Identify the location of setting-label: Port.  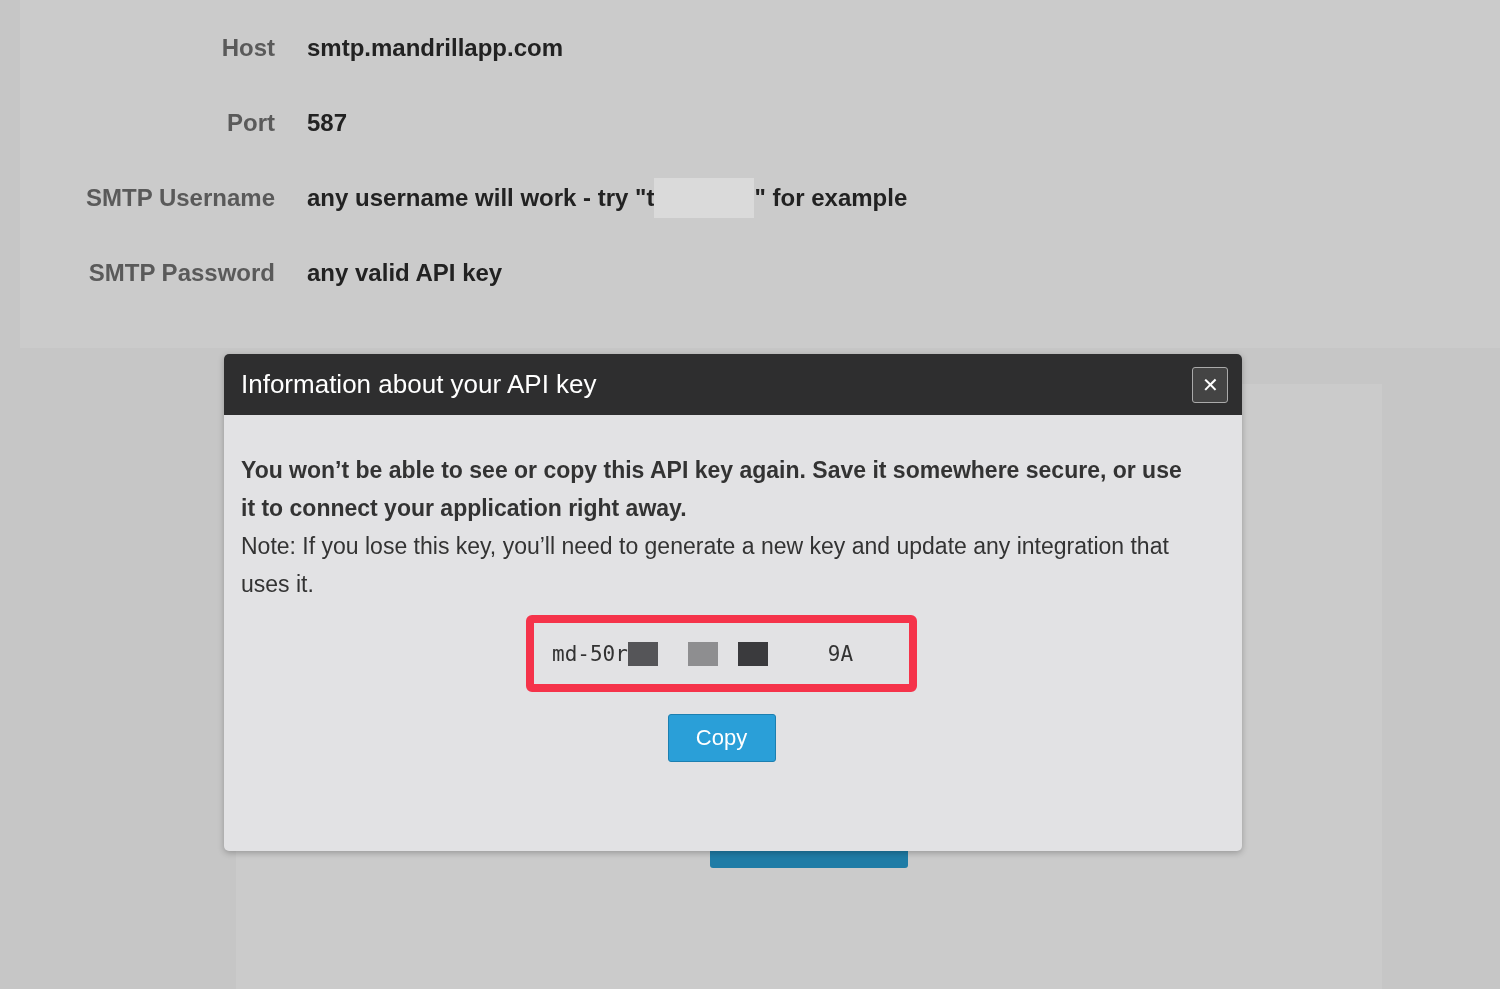
(250, 122).